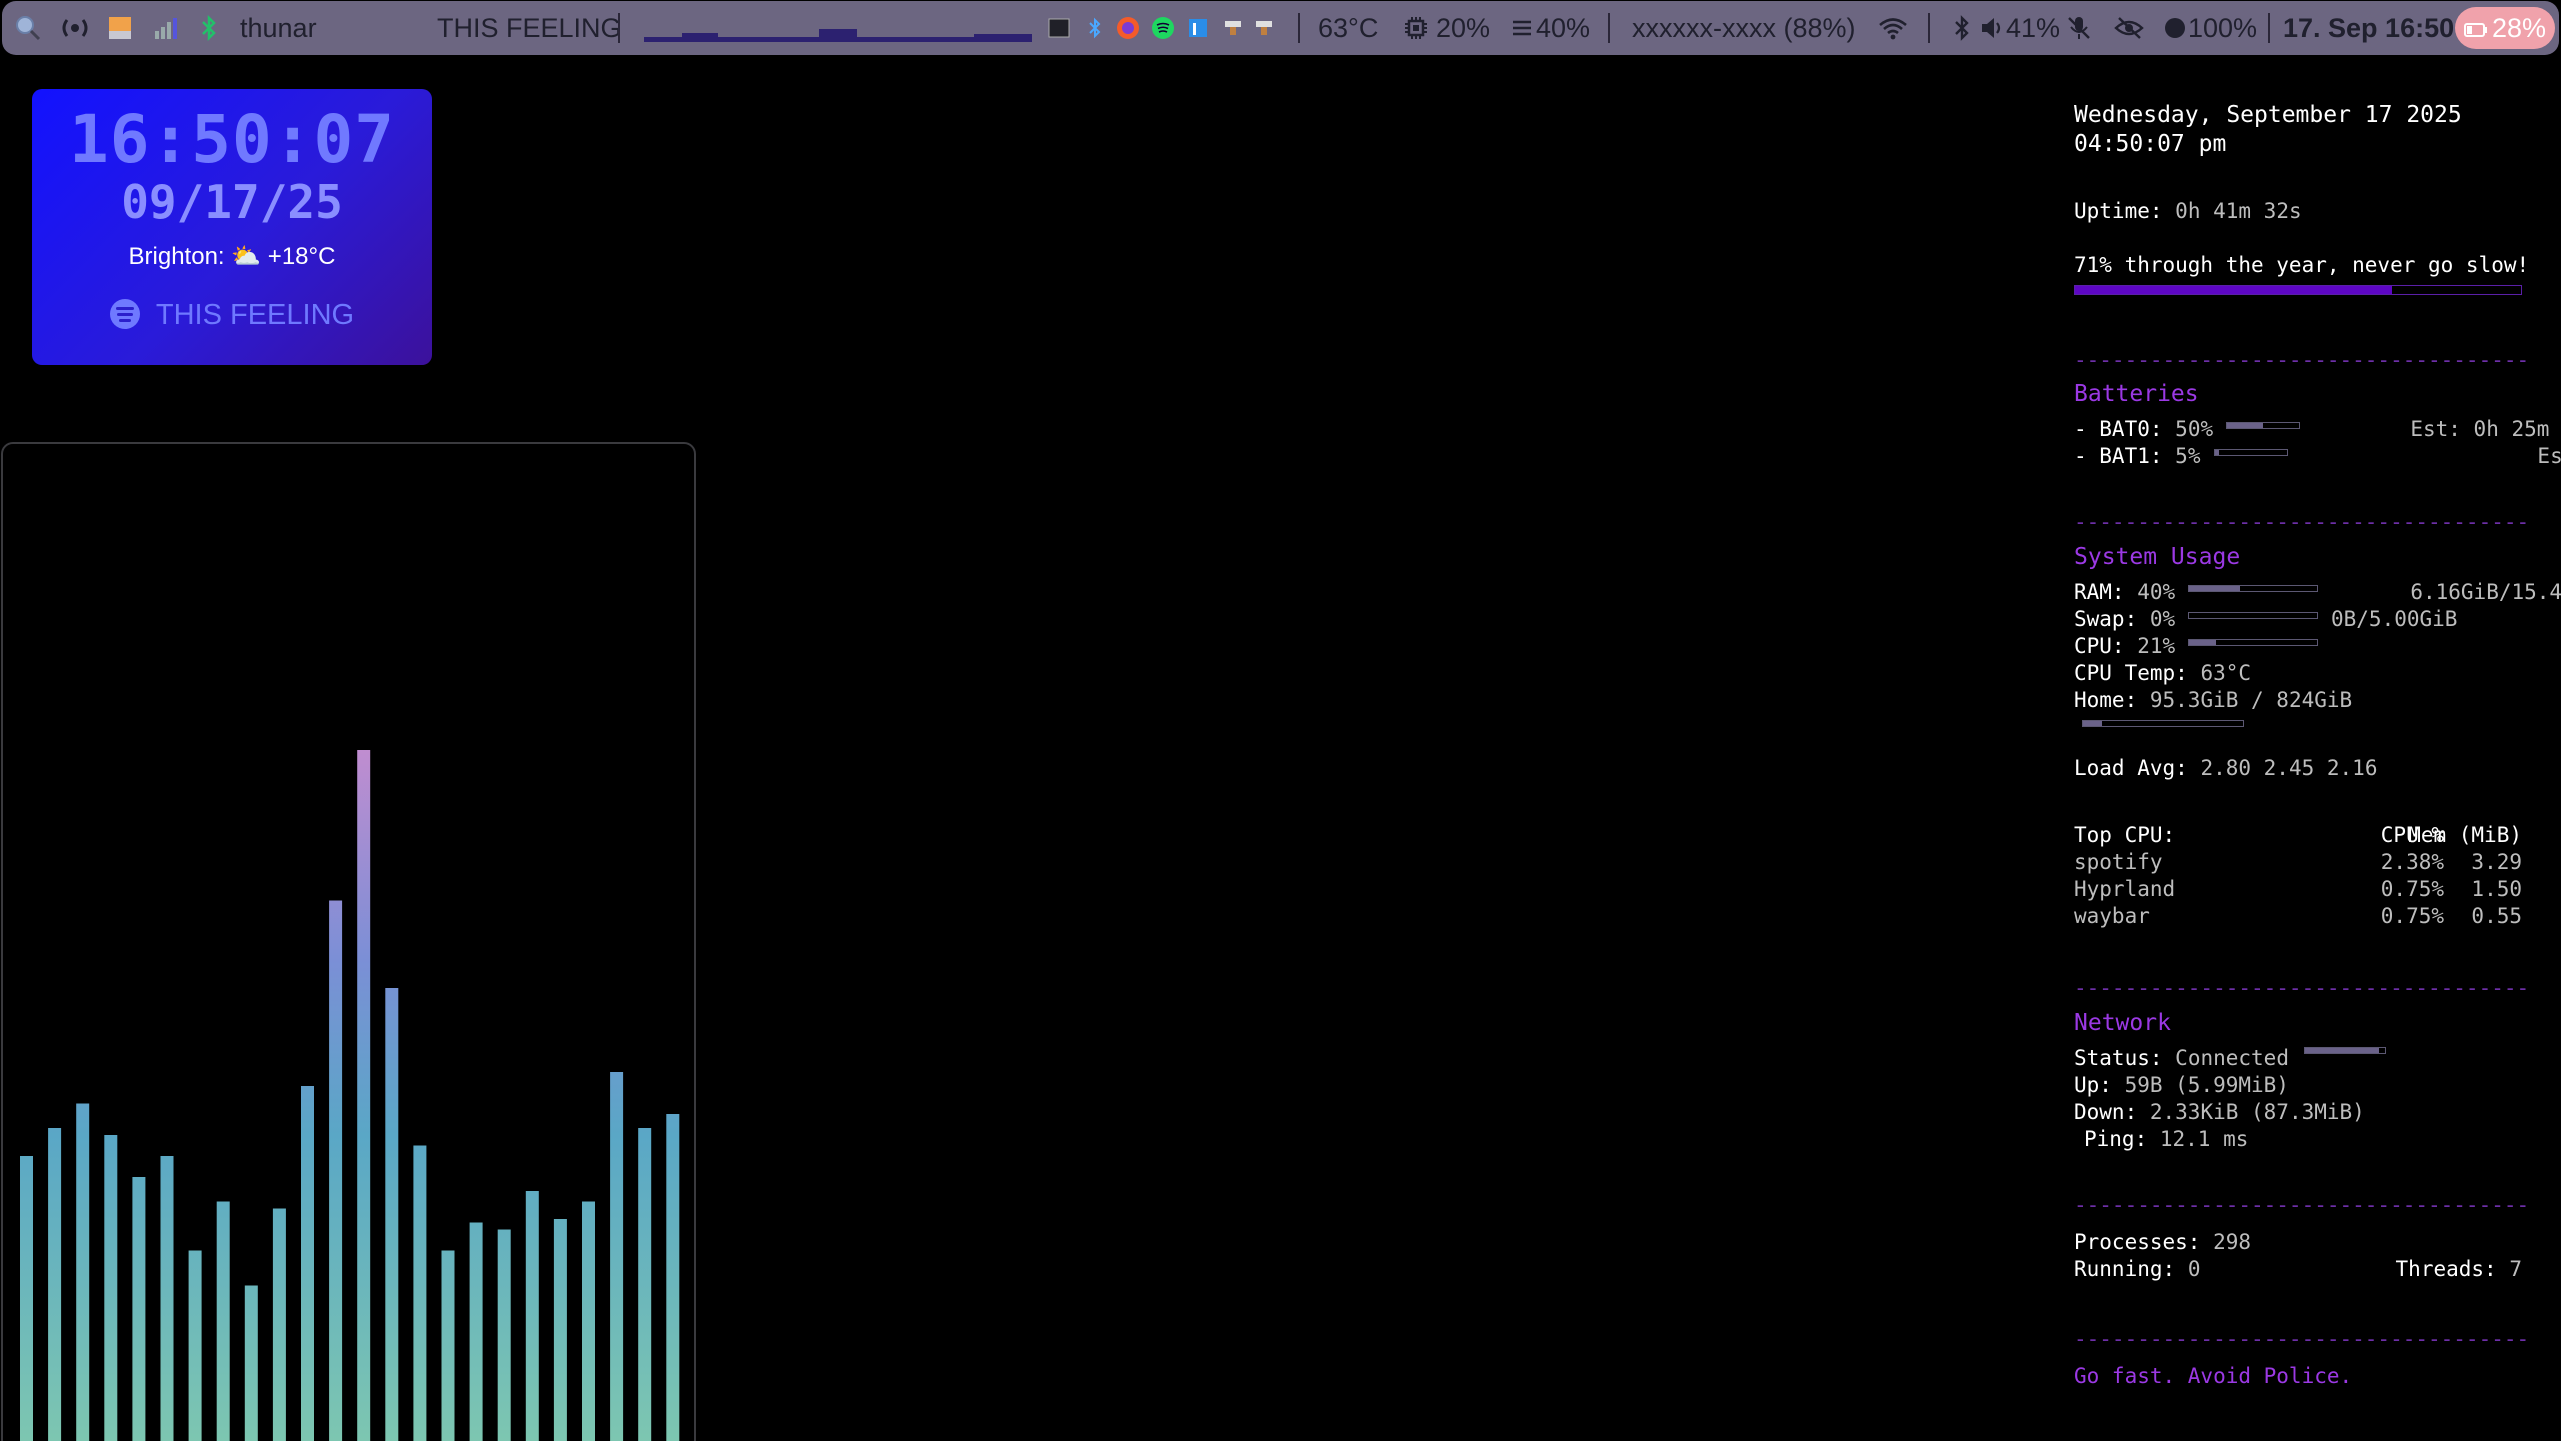 The height and width of the screenshot is (1441, 2561). Describe the element at coordinates (1962, 28) in the screenshot. I see `bluetooth-status-icon` at that location.